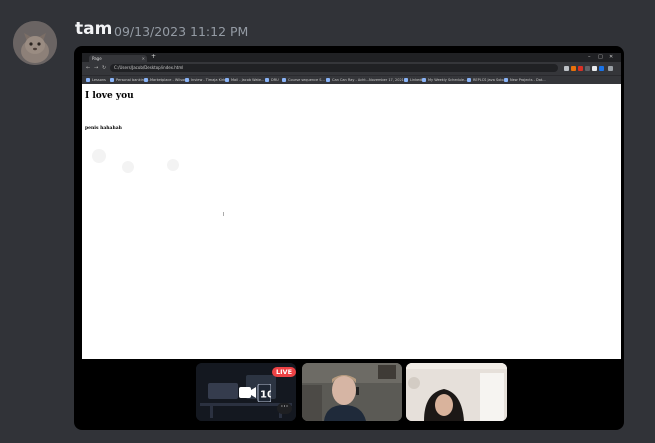 The image size is (655, 443). What do you see at coordinates (334, 68) in the screenshot?
I see `address-bar: C:/Users/Jacob/Desktop/index.html` at bounding box center [334, 68].